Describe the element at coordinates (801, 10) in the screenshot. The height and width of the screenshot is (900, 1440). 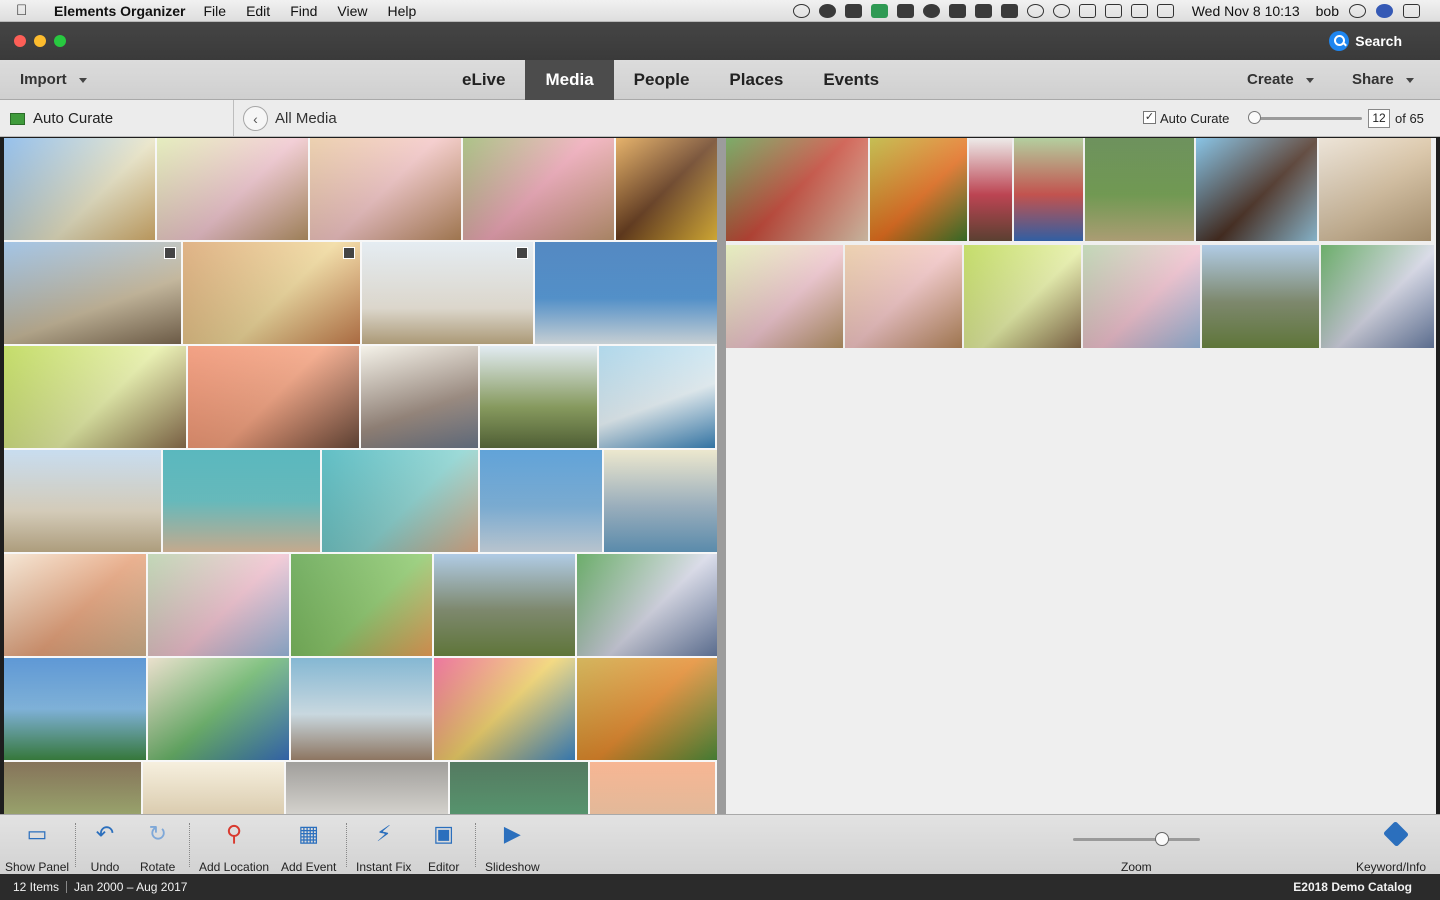
I see `sync-icon` at that location.